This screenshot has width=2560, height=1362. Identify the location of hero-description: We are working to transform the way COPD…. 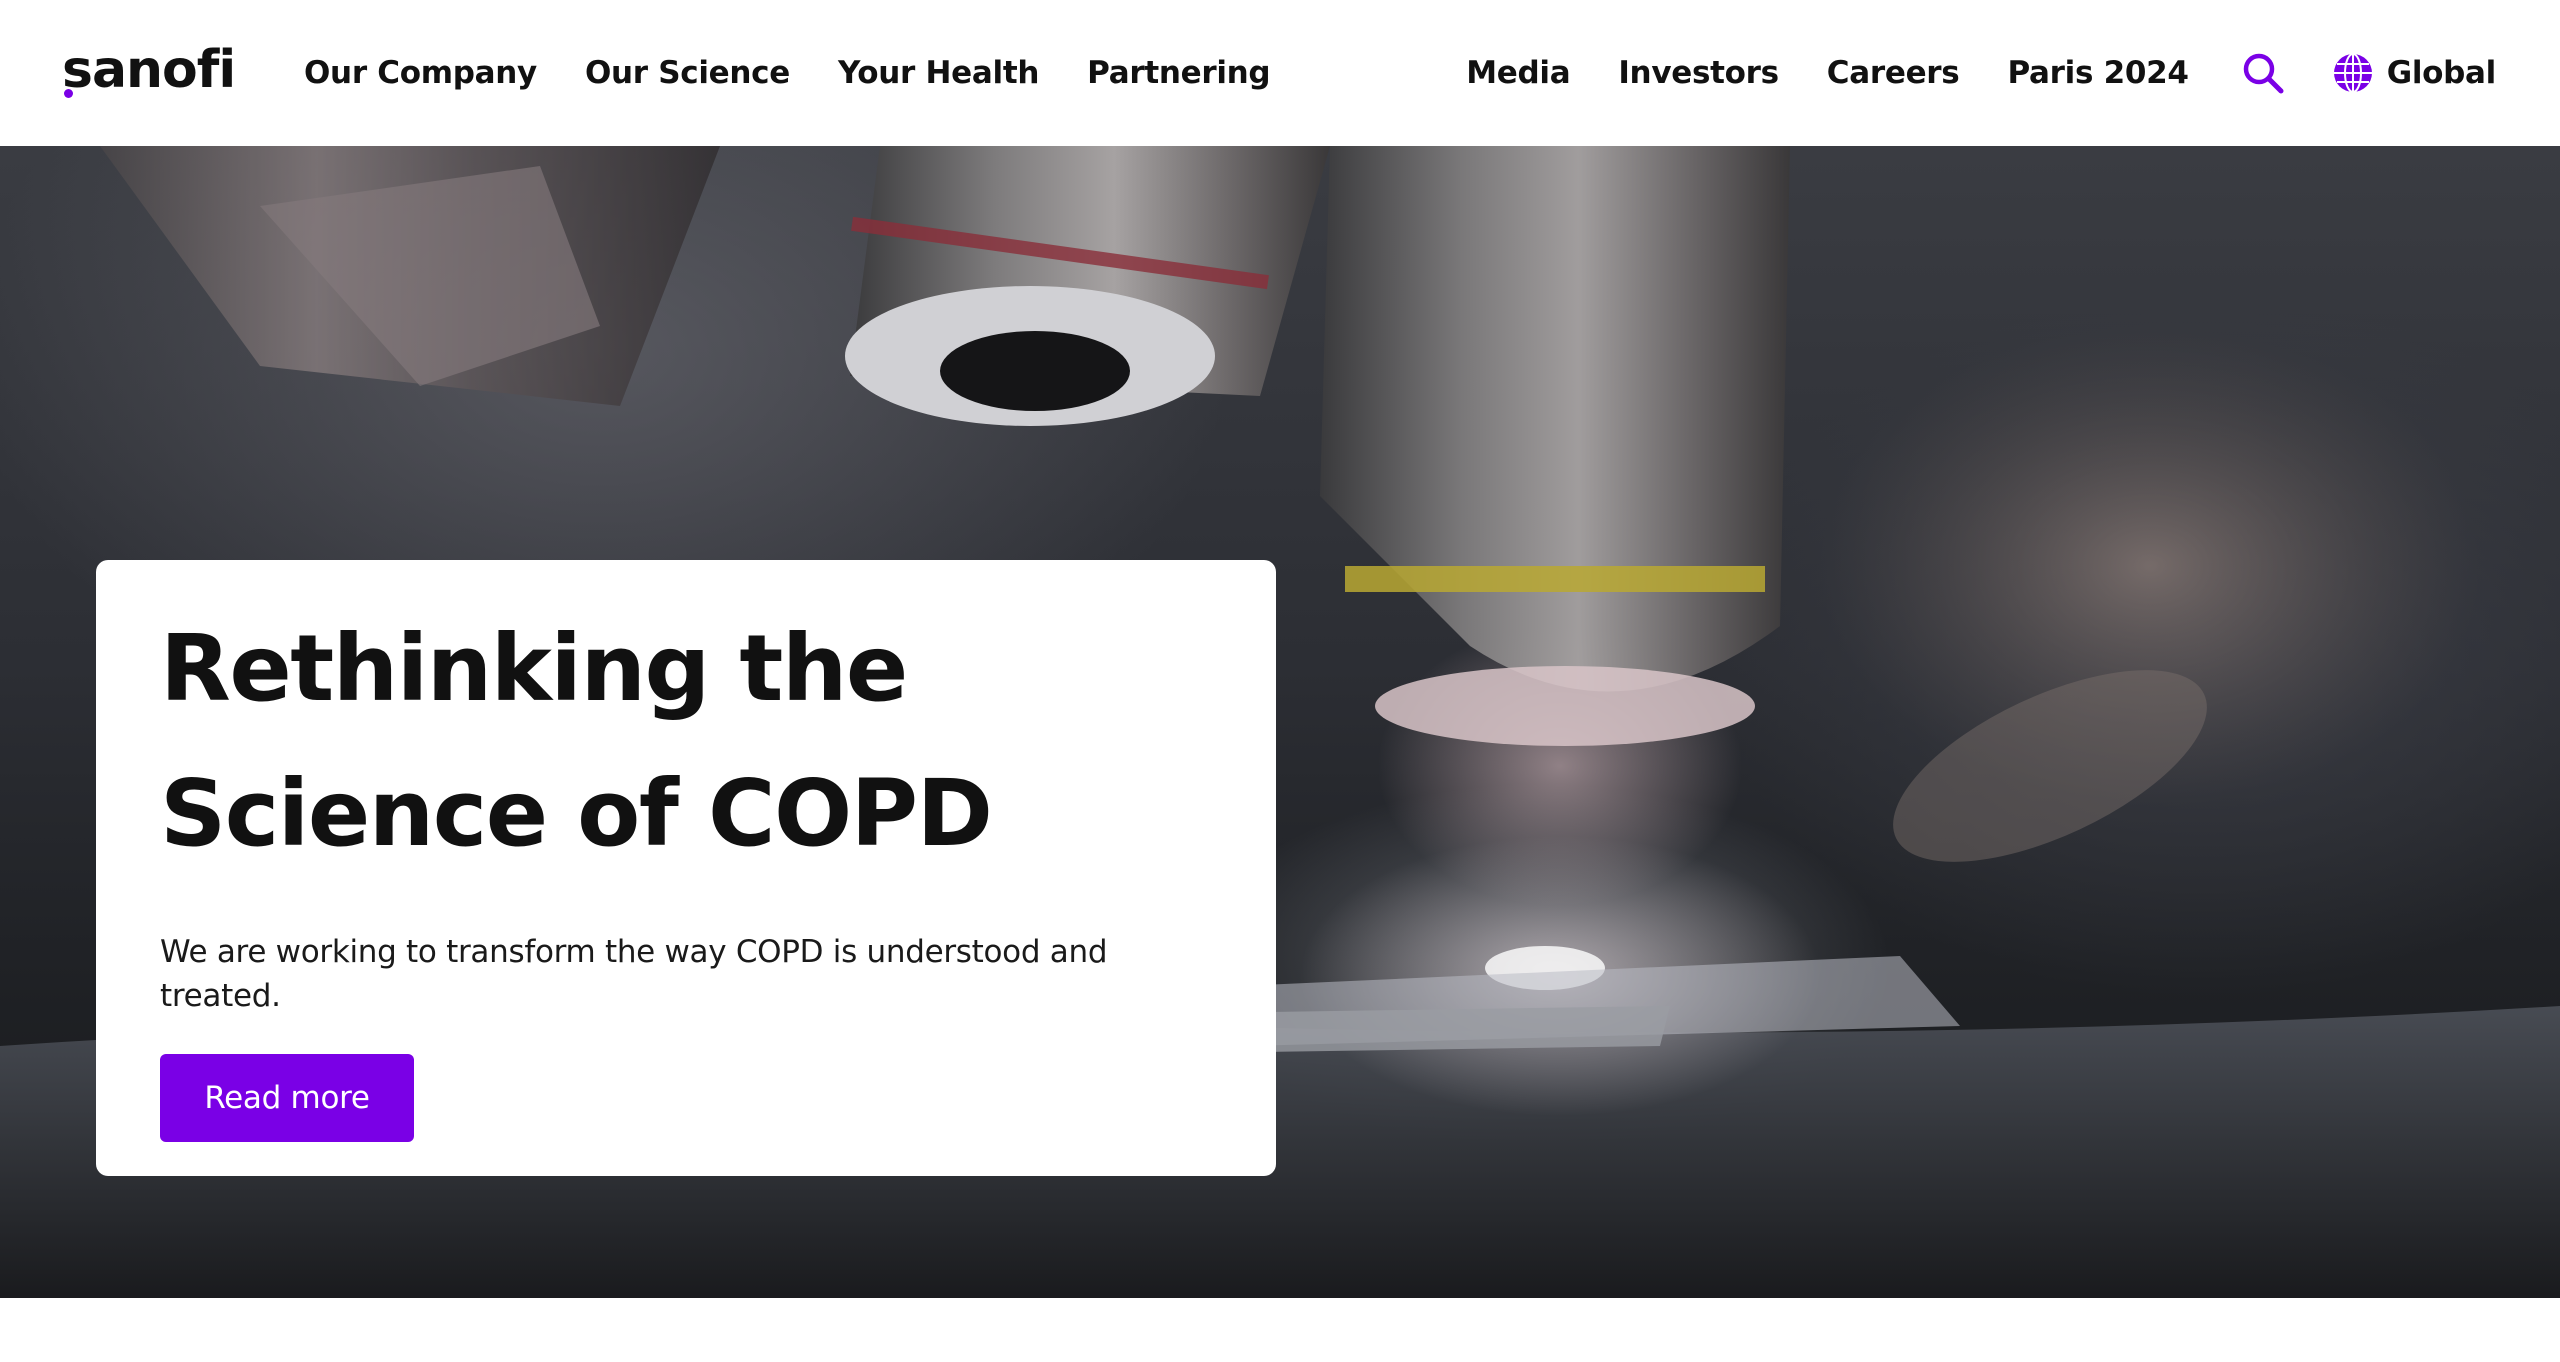
(634, 974).